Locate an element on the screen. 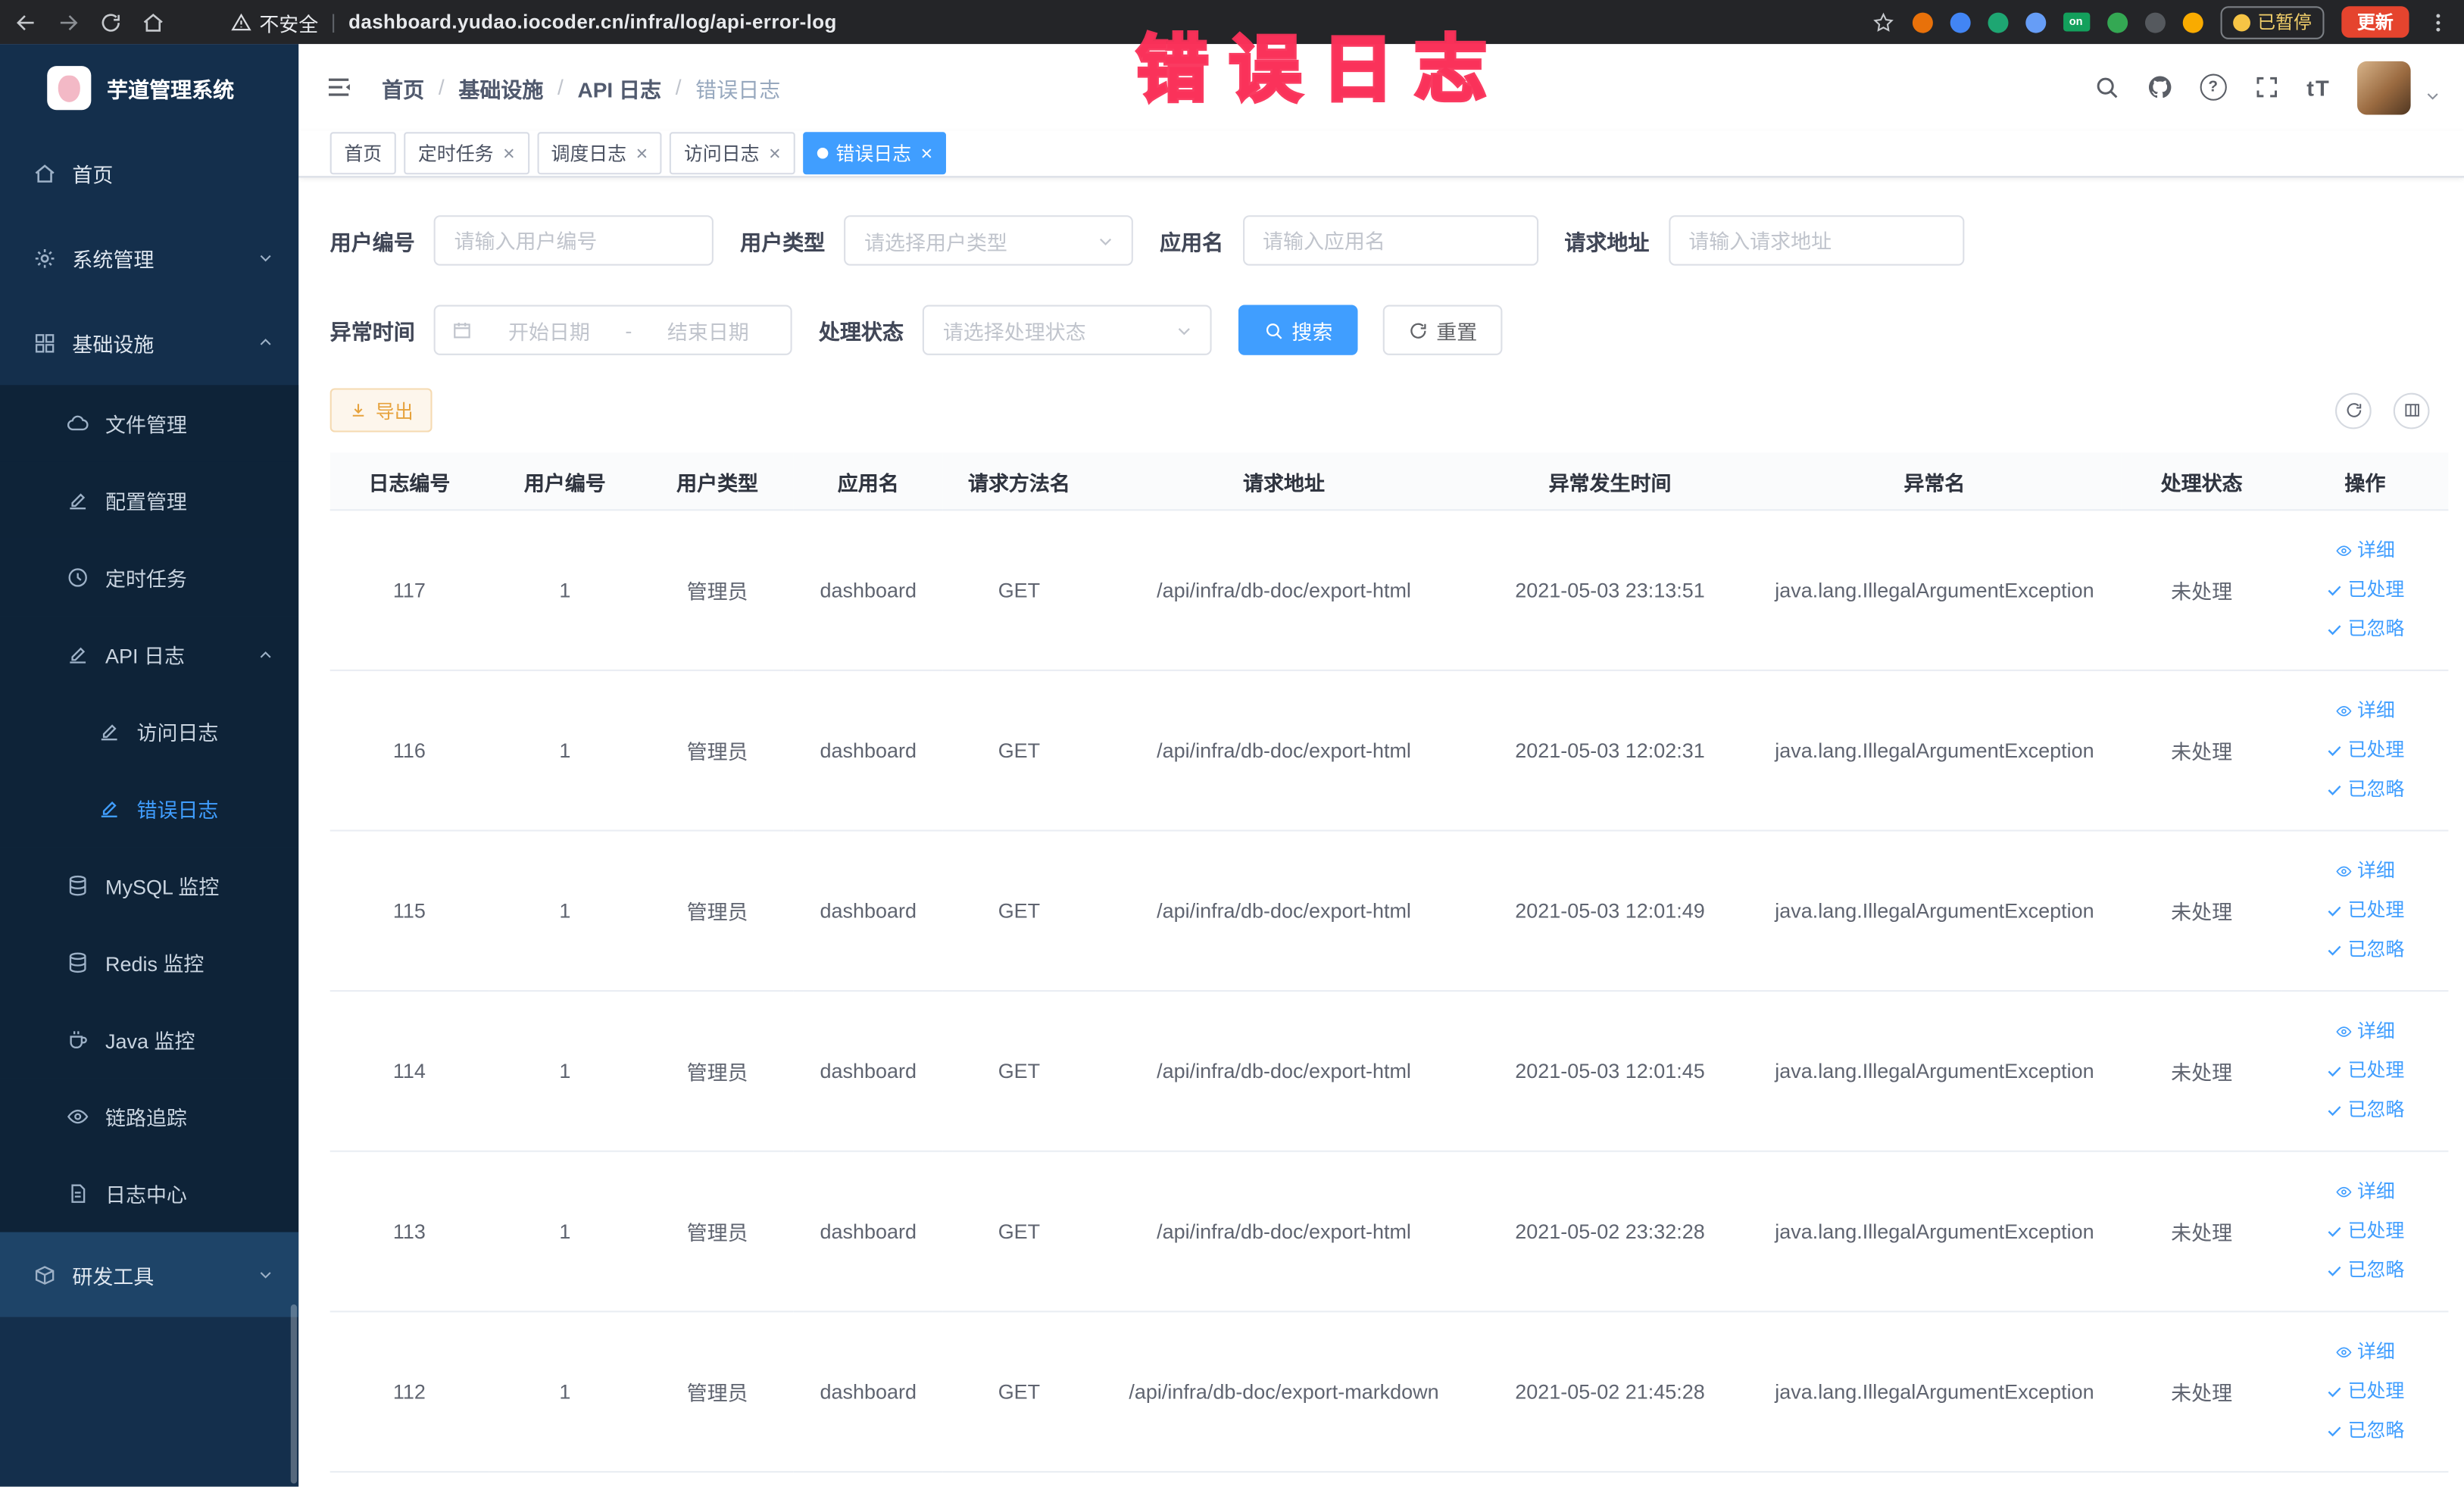  filter-request-url: 请求地址 is located at coordinates (1764, 240).